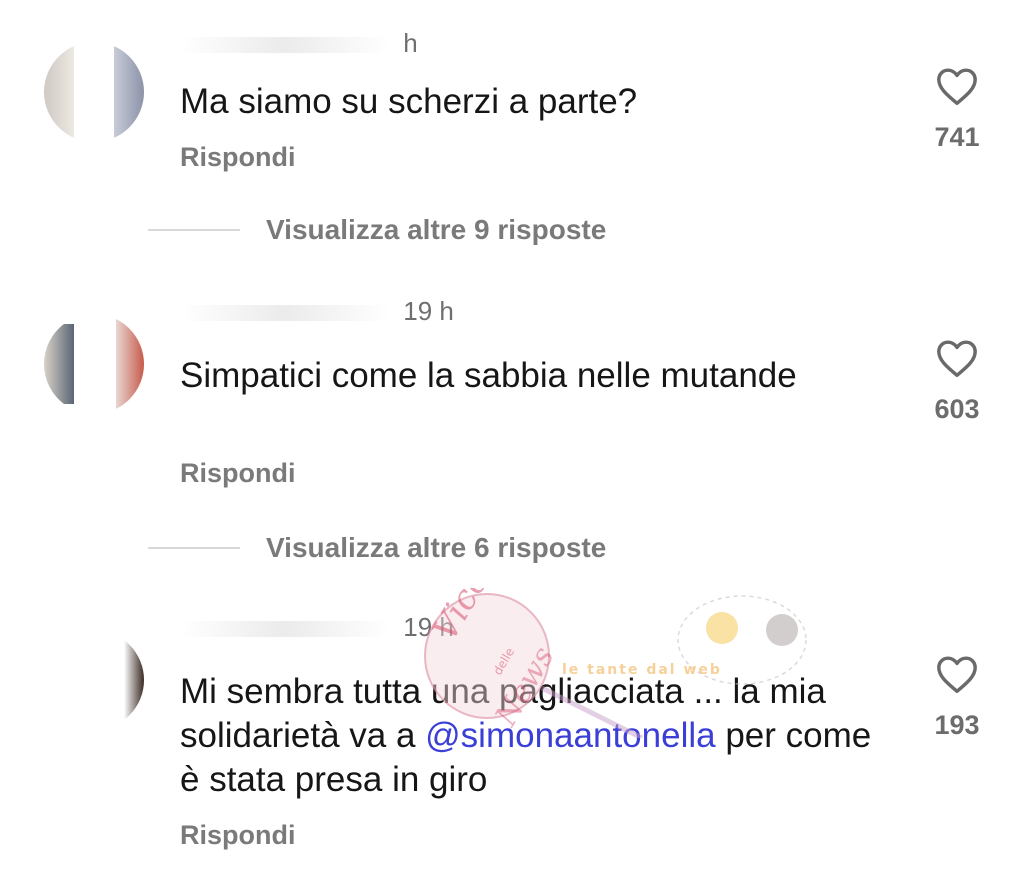 The width and height of the screenshot is (1024, 884). What do you see at coordinates (957, 109) in the screenshot?
I see `like-button: 741` at bounding box center [957, 109].